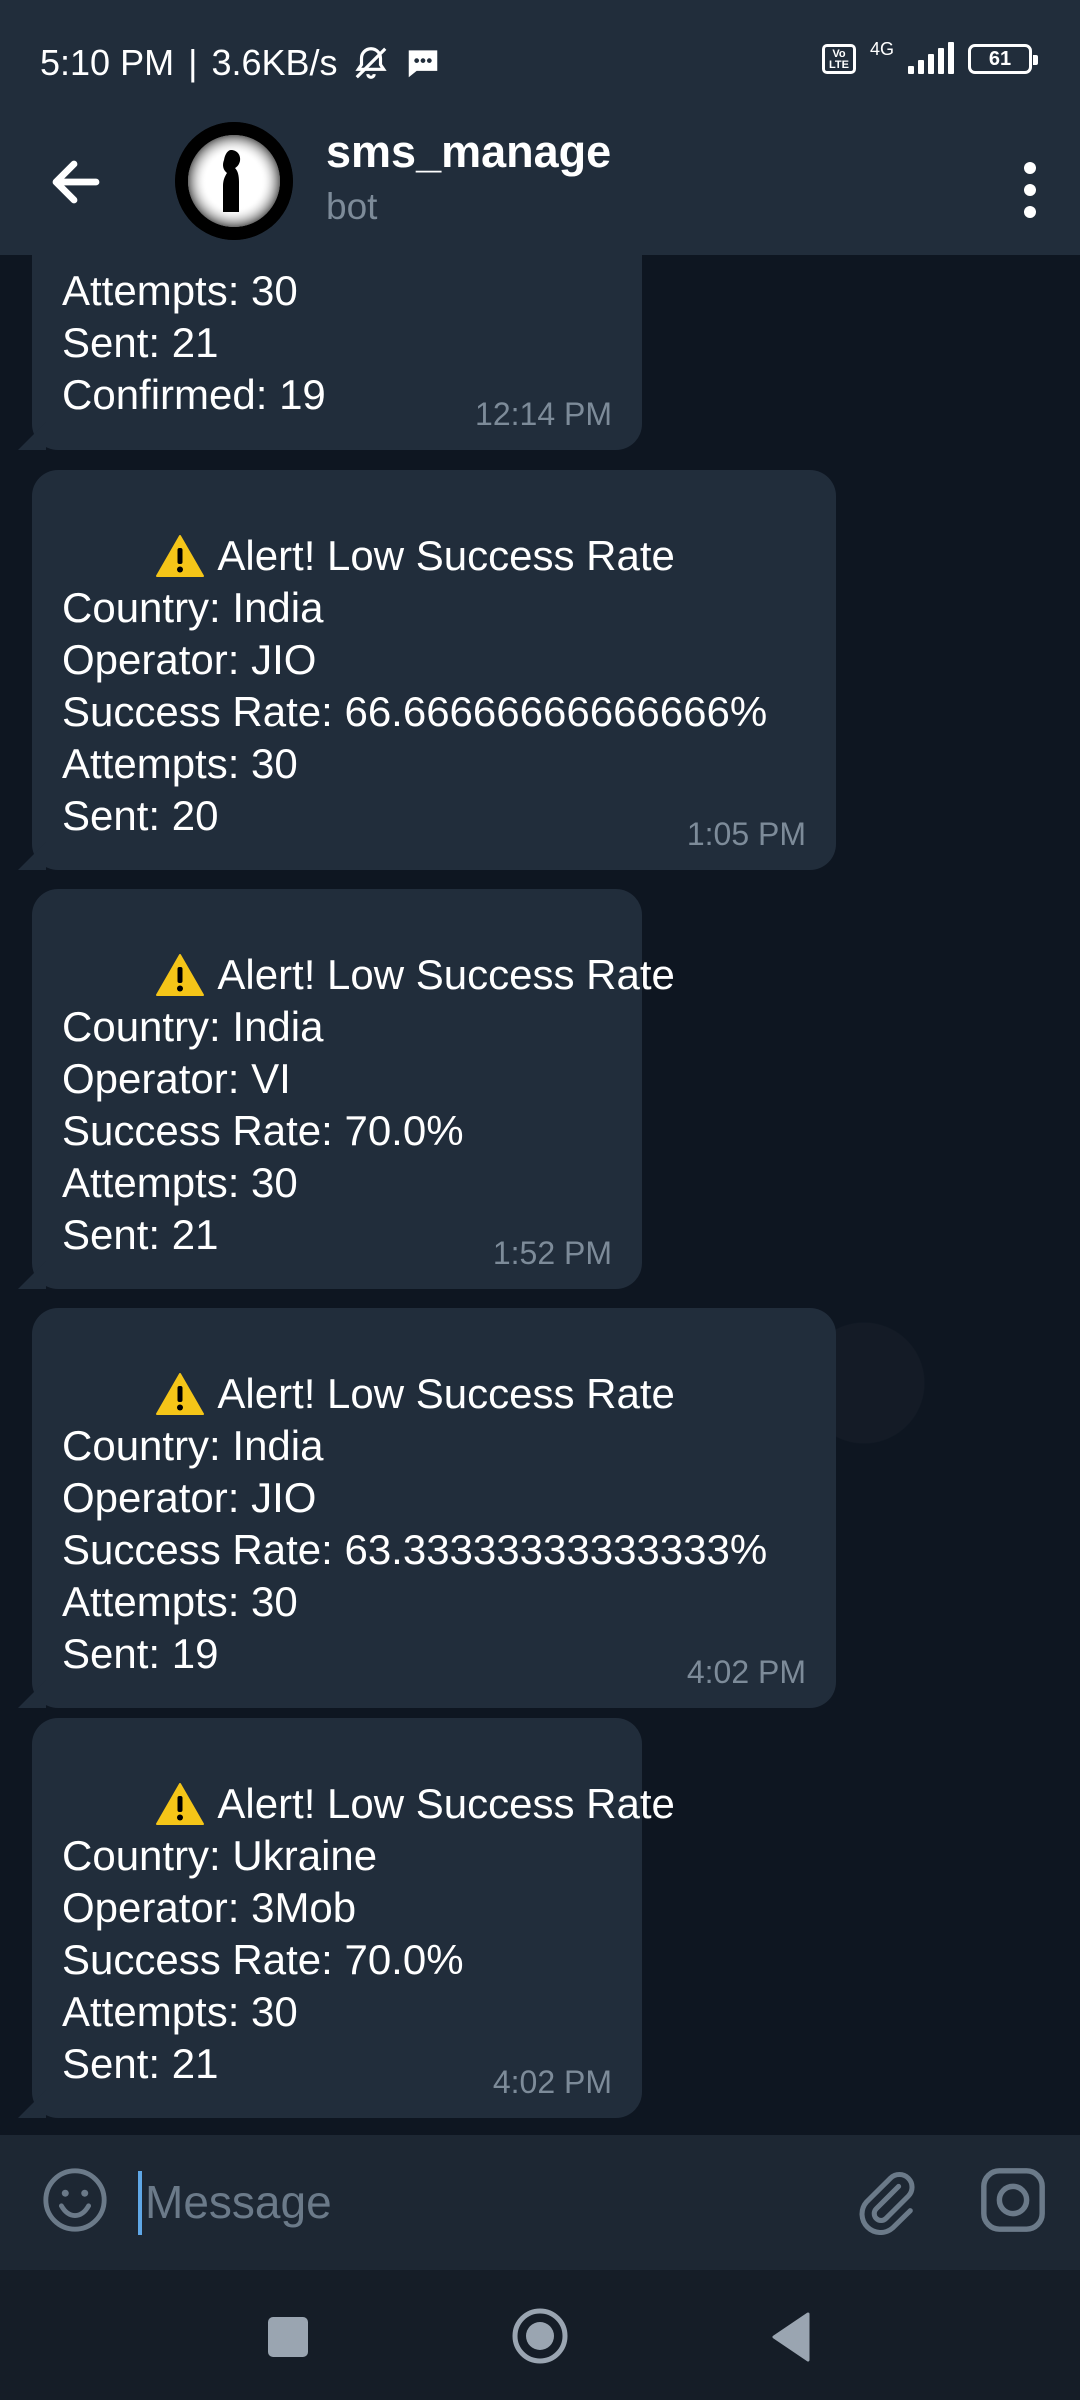  I want to click on back-button, so click(76, 182).